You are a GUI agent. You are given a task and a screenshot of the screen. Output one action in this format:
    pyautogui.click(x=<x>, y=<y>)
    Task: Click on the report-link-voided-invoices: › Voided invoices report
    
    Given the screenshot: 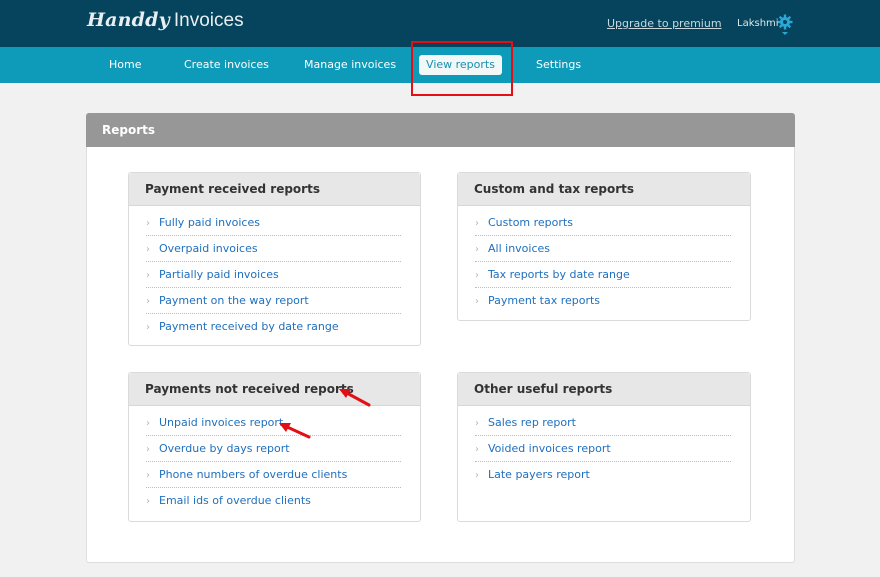 What is the action you would take?
    pyautogui.click(x=603, y=449)
    